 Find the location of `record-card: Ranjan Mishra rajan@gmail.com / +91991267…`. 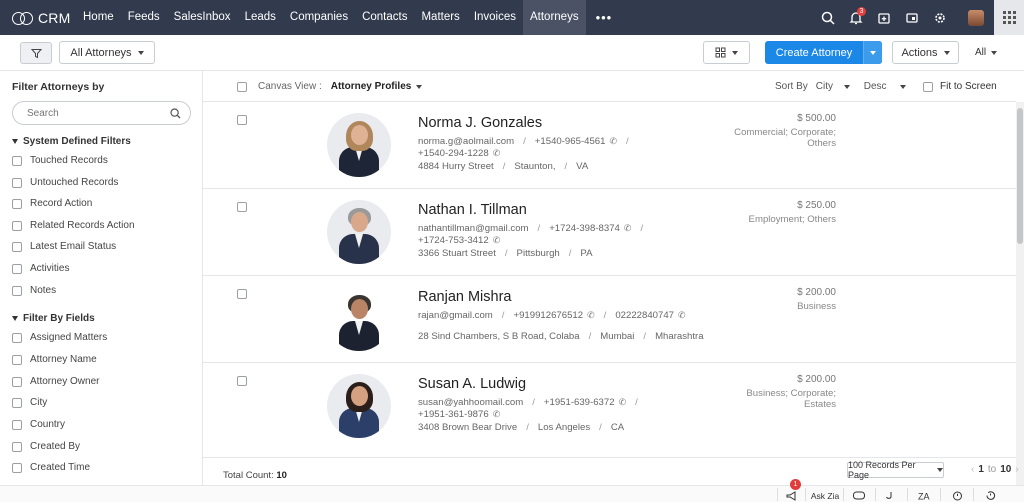

record-card: Ranjan Mishra rajan@gmail.com / +91991267… is located at coordinates (609, 319).